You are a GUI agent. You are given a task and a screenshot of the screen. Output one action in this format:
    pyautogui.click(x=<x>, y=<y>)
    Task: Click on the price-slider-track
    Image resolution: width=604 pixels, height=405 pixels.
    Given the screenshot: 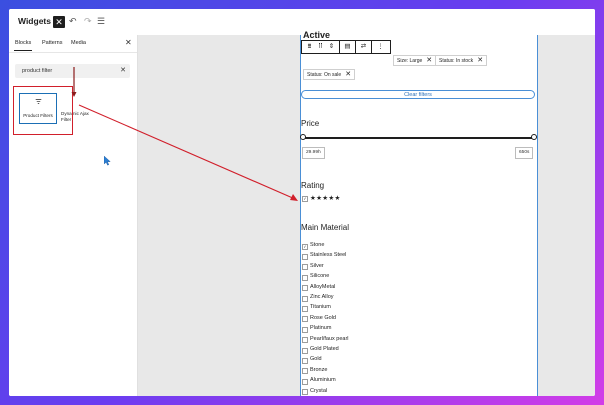 What is the action you would take?
    pyautogui.click(x=419, y=138)
    